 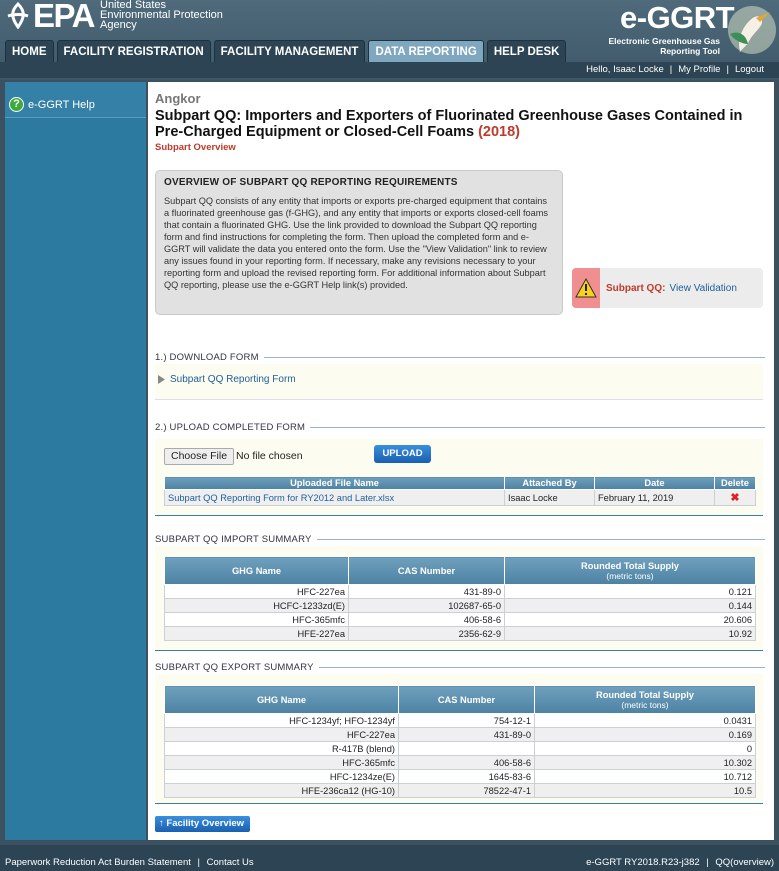 I want to click on table-row: HFC-227ea 431-89-0 0.121, so click(x=460, y=591).